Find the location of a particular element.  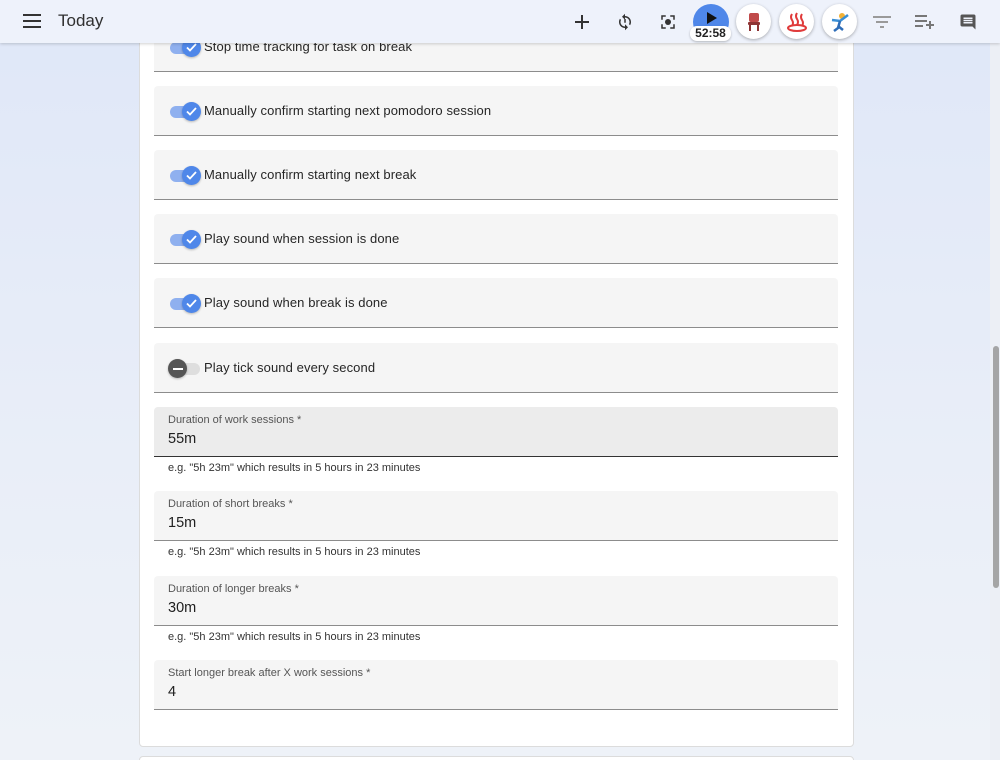

short-break-input is located at coordinates (493, 523).